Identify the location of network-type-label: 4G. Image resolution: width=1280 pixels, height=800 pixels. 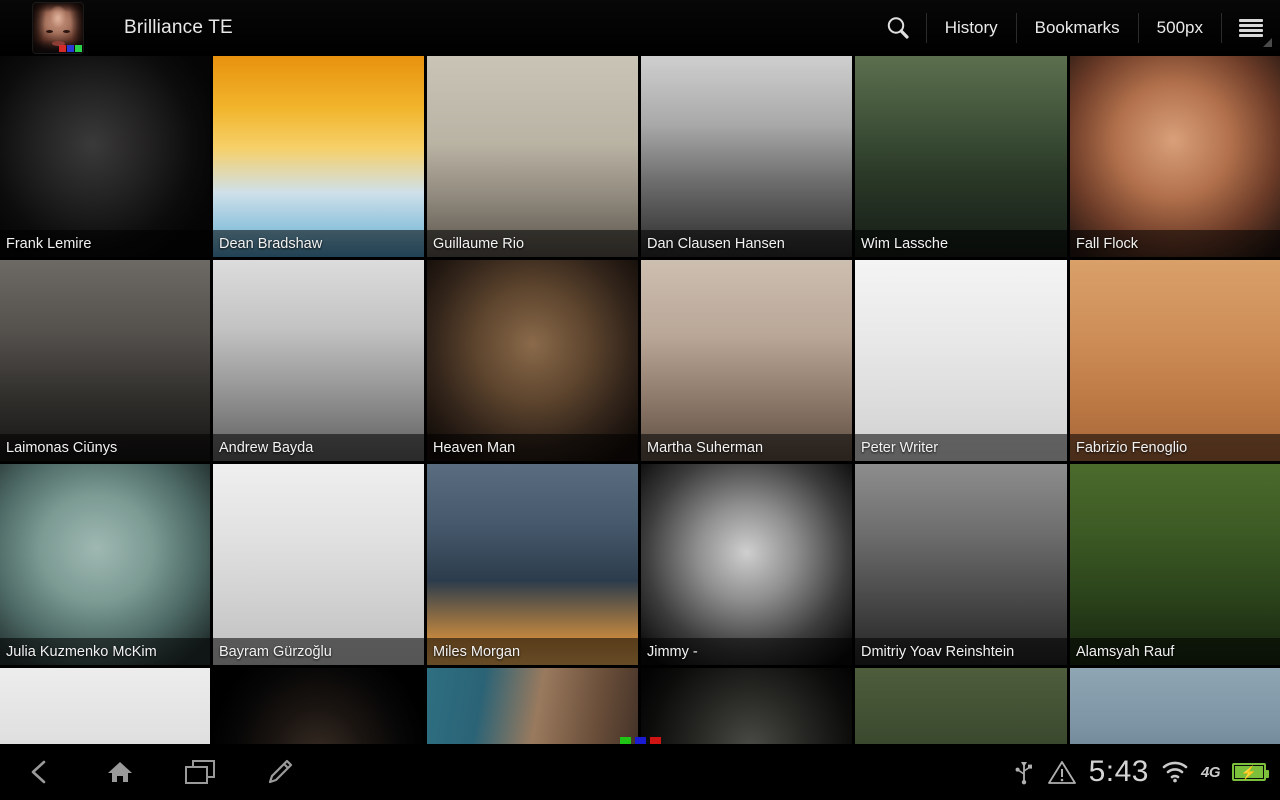
(1210, 772).